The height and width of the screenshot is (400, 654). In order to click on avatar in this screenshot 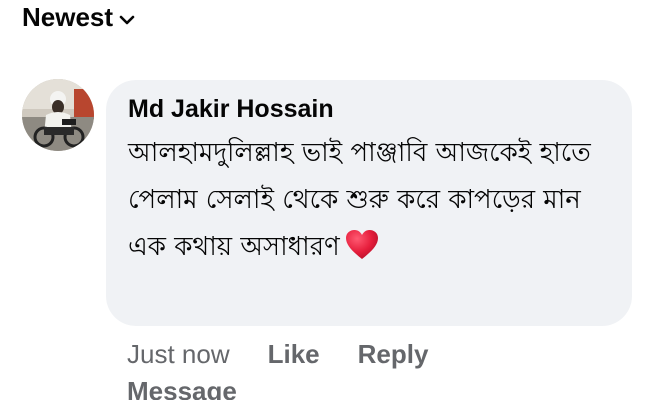, I will do `click(58, 115)`.